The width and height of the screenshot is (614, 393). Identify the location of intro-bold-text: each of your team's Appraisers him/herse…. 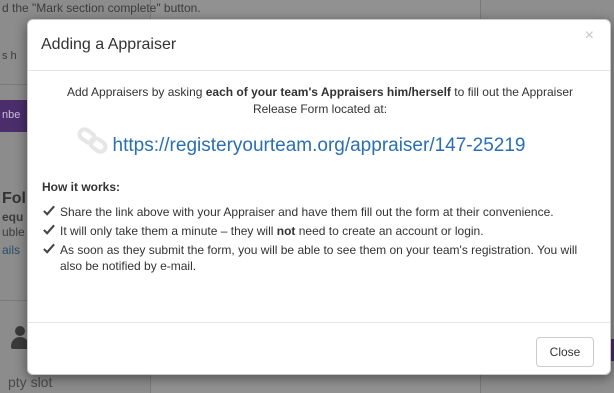
(328, 92).